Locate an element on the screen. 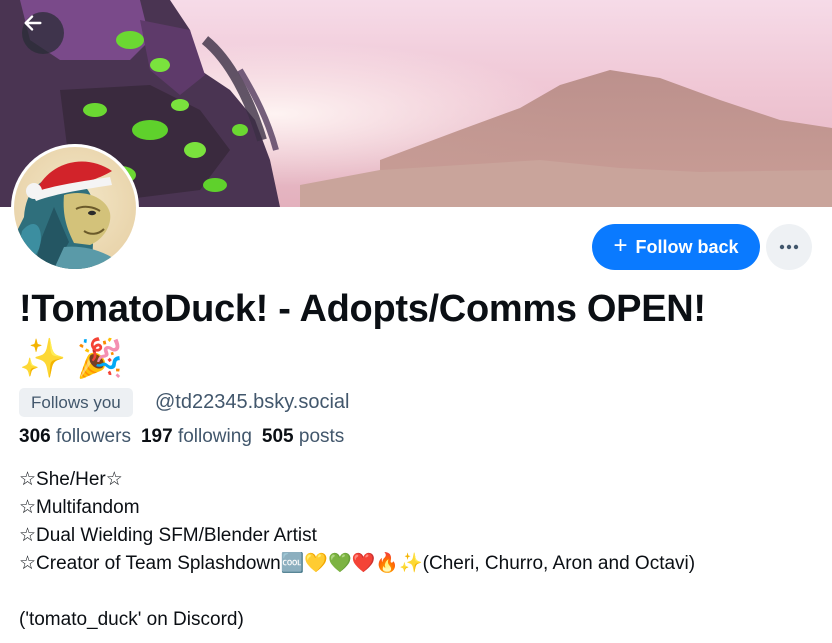  follows-you-badge: Follows you is located at coordinates (76, 402).